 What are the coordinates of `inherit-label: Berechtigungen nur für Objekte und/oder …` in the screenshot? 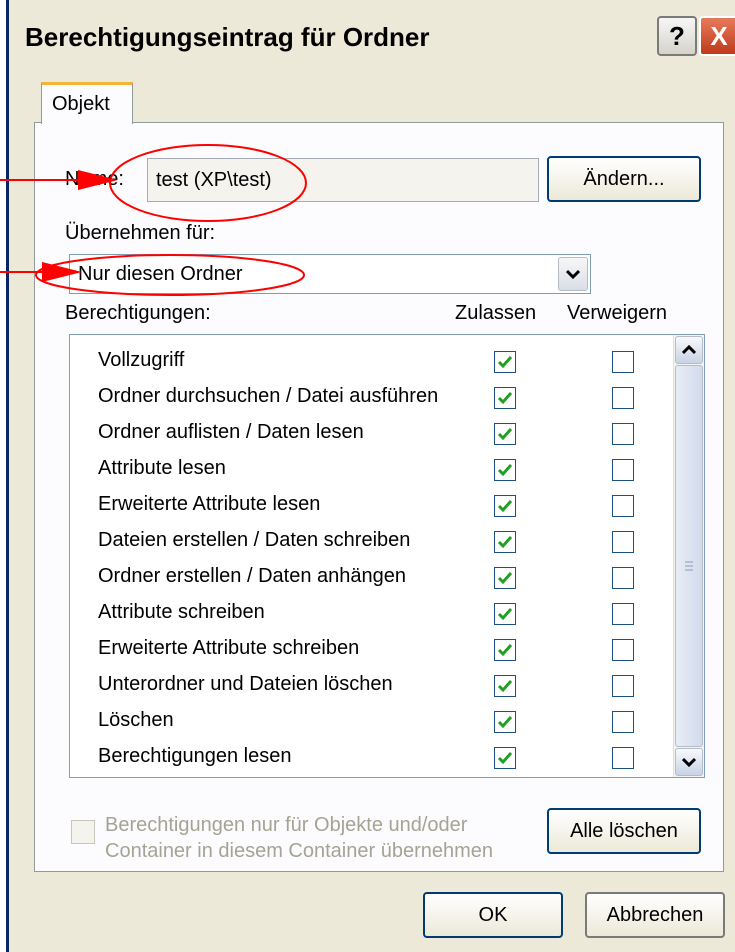 It's located at (335, 838).